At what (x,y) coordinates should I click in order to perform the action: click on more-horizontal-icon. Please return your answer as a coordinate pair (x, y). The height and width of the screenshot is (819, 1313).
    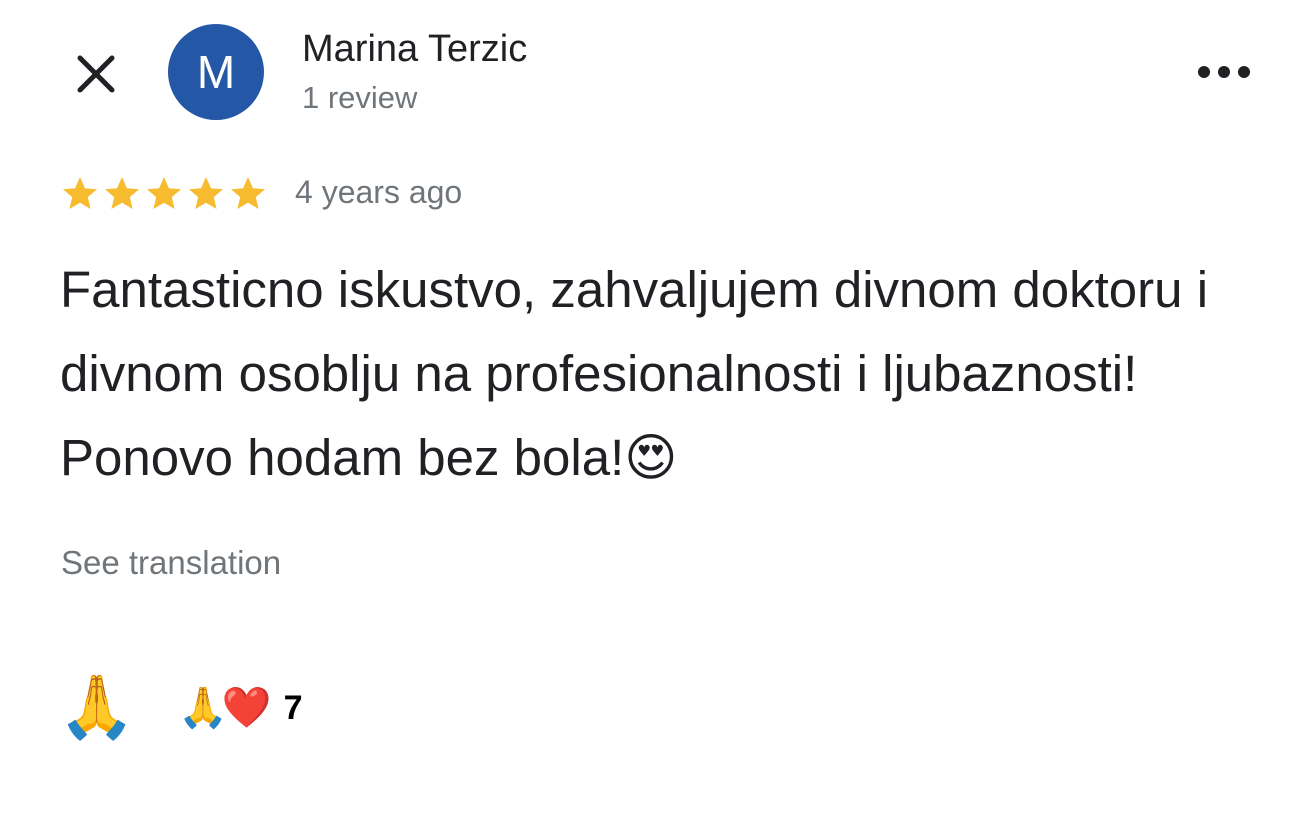
    Looking at the image, I should click on (1224, 72).